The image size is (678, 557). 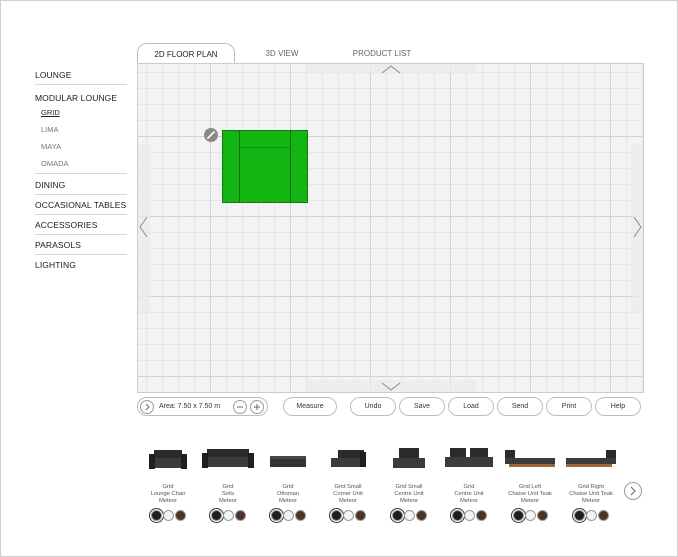 I want to click on sofa-backrest, so click(x=265, y=140).